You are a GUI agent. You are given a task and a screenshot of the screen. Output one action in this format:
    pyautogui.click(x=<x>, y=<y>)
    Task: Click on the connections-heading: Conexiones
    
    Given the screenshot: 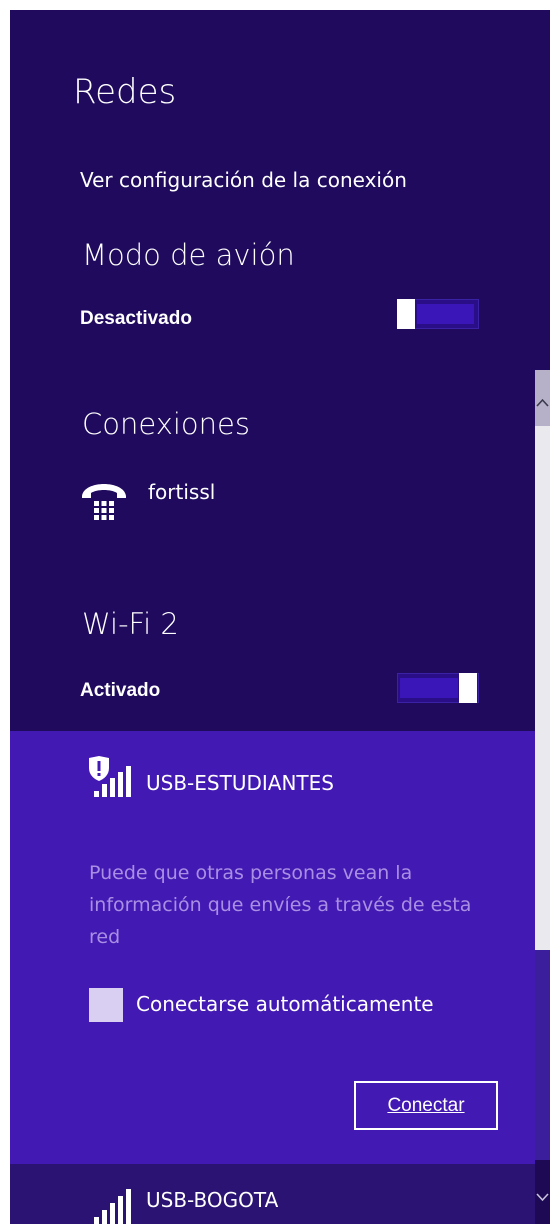 What is the action you would take?
    pyautogui.click(x=166, y=424)
    